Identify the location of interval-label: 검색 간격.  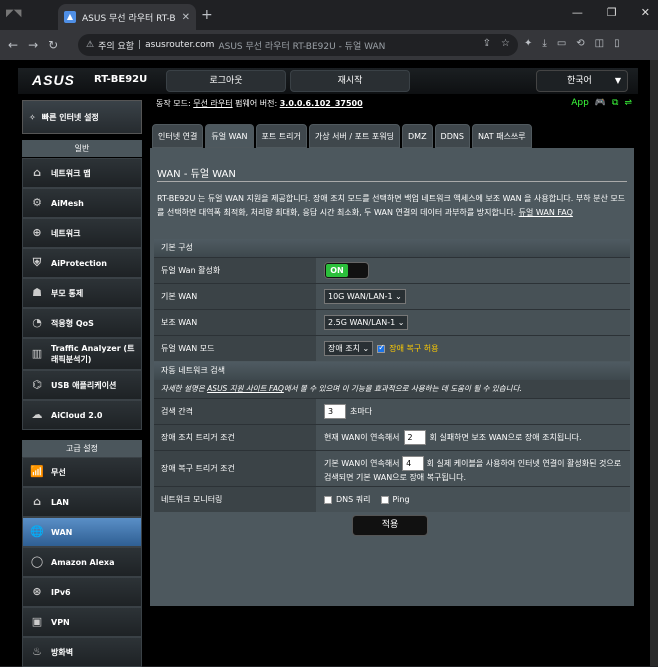
(177, 411).